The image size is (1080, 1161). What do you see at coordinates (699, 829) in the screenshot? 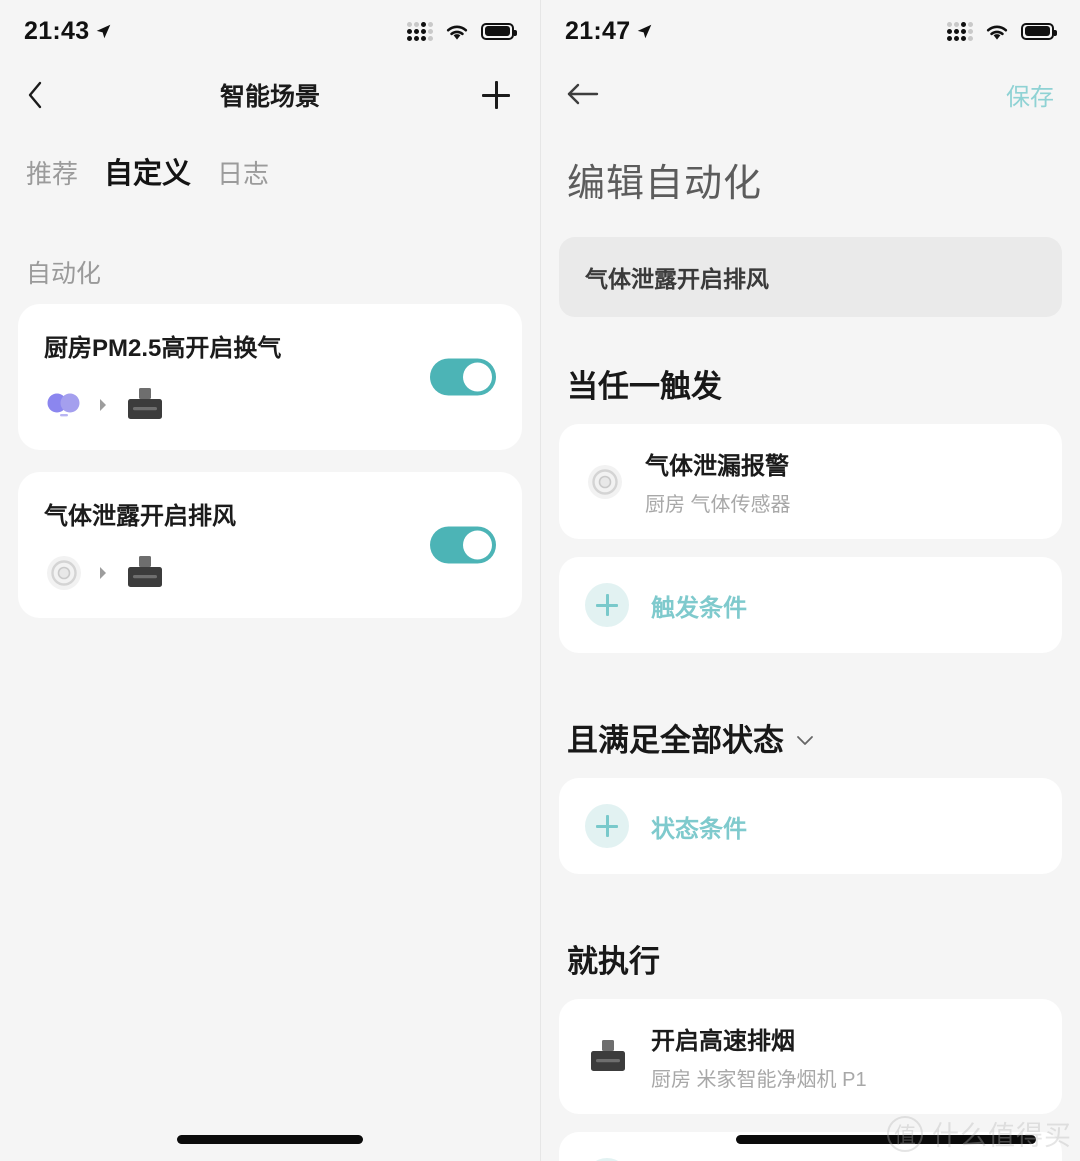
I see `add-condition-label: 状态条件` at bounding box center [699, 829].